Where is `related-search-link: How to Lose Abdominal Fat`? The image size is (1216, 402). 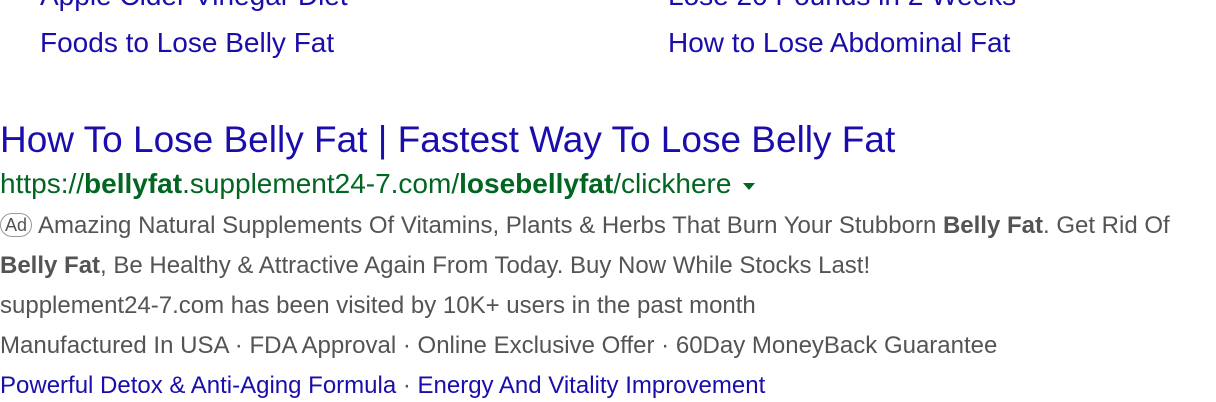 related-search-link: How to Lose Abdominal Fat is located at coordinates (934, 43).